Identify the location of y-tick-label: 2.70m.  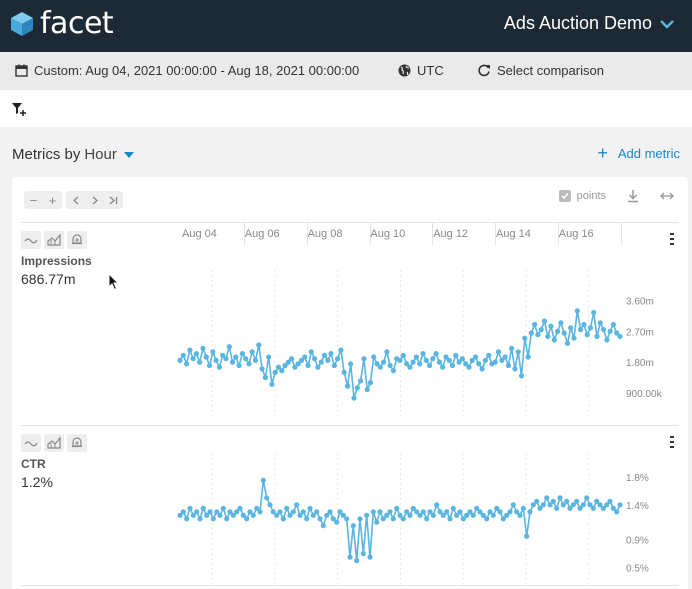
(640, 332).